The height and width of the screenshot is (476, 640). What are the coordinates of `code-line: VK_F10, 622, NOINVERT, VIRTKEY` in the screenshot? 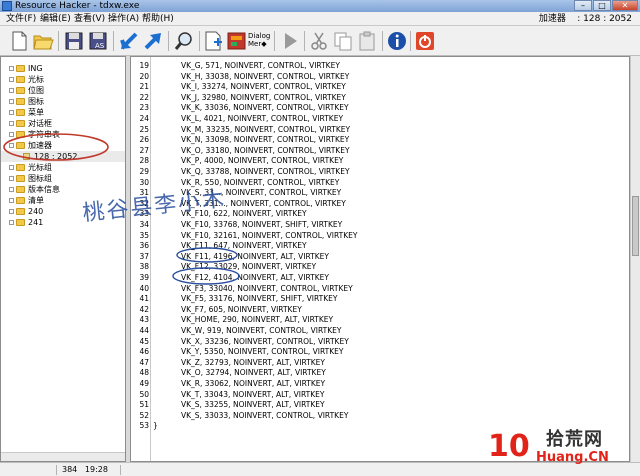 It's located at (244, 214).